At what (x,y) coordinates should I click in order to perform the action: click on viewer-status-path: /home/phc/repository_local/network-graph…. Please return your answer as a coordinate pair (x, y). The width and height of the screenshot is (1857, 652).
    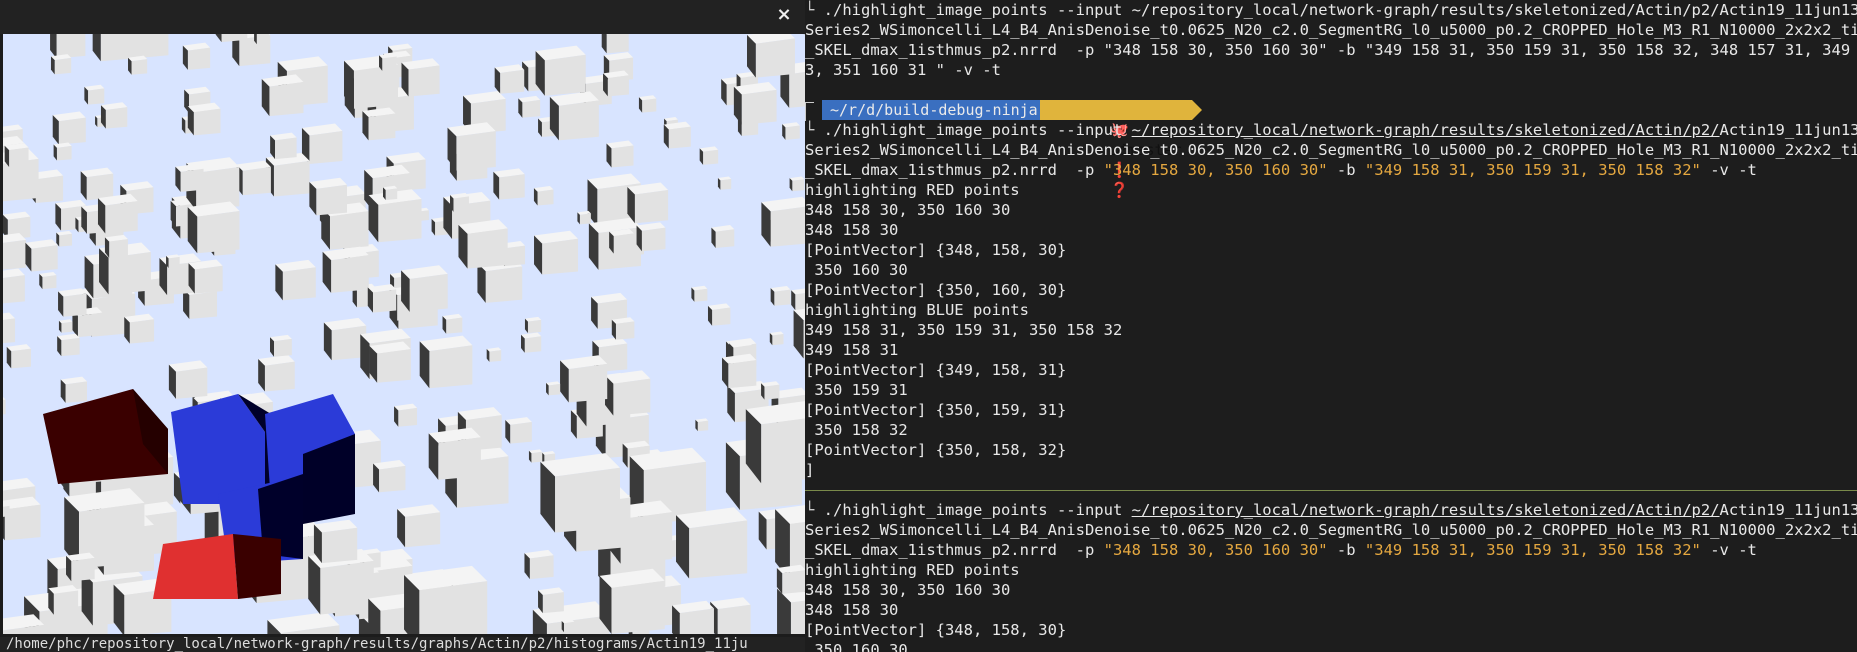
    Looking at the image, I should click on (402, 644).